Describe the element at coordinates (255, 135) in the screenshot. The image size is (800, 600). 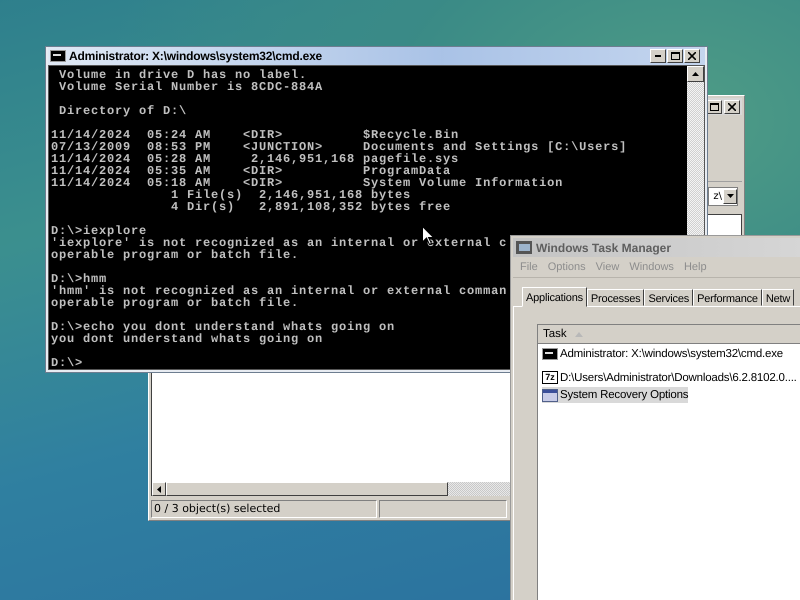
I see `console-line: 11/14/2024 05:24 AM <DIR> $Recycle.Bin` at that location.